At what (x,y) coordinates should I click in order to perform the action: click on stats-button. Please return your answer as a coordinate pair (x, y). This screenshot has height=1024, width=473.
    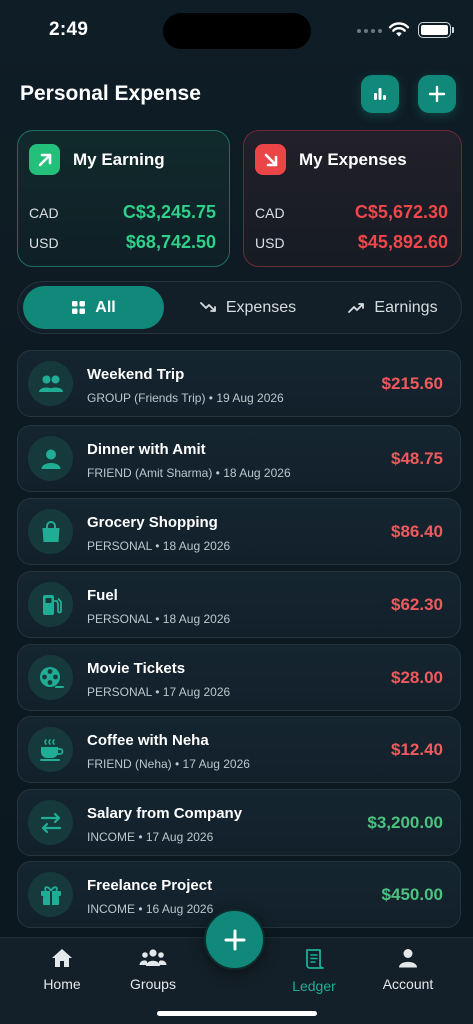
    Looking at the image, I should click on (380, 94).